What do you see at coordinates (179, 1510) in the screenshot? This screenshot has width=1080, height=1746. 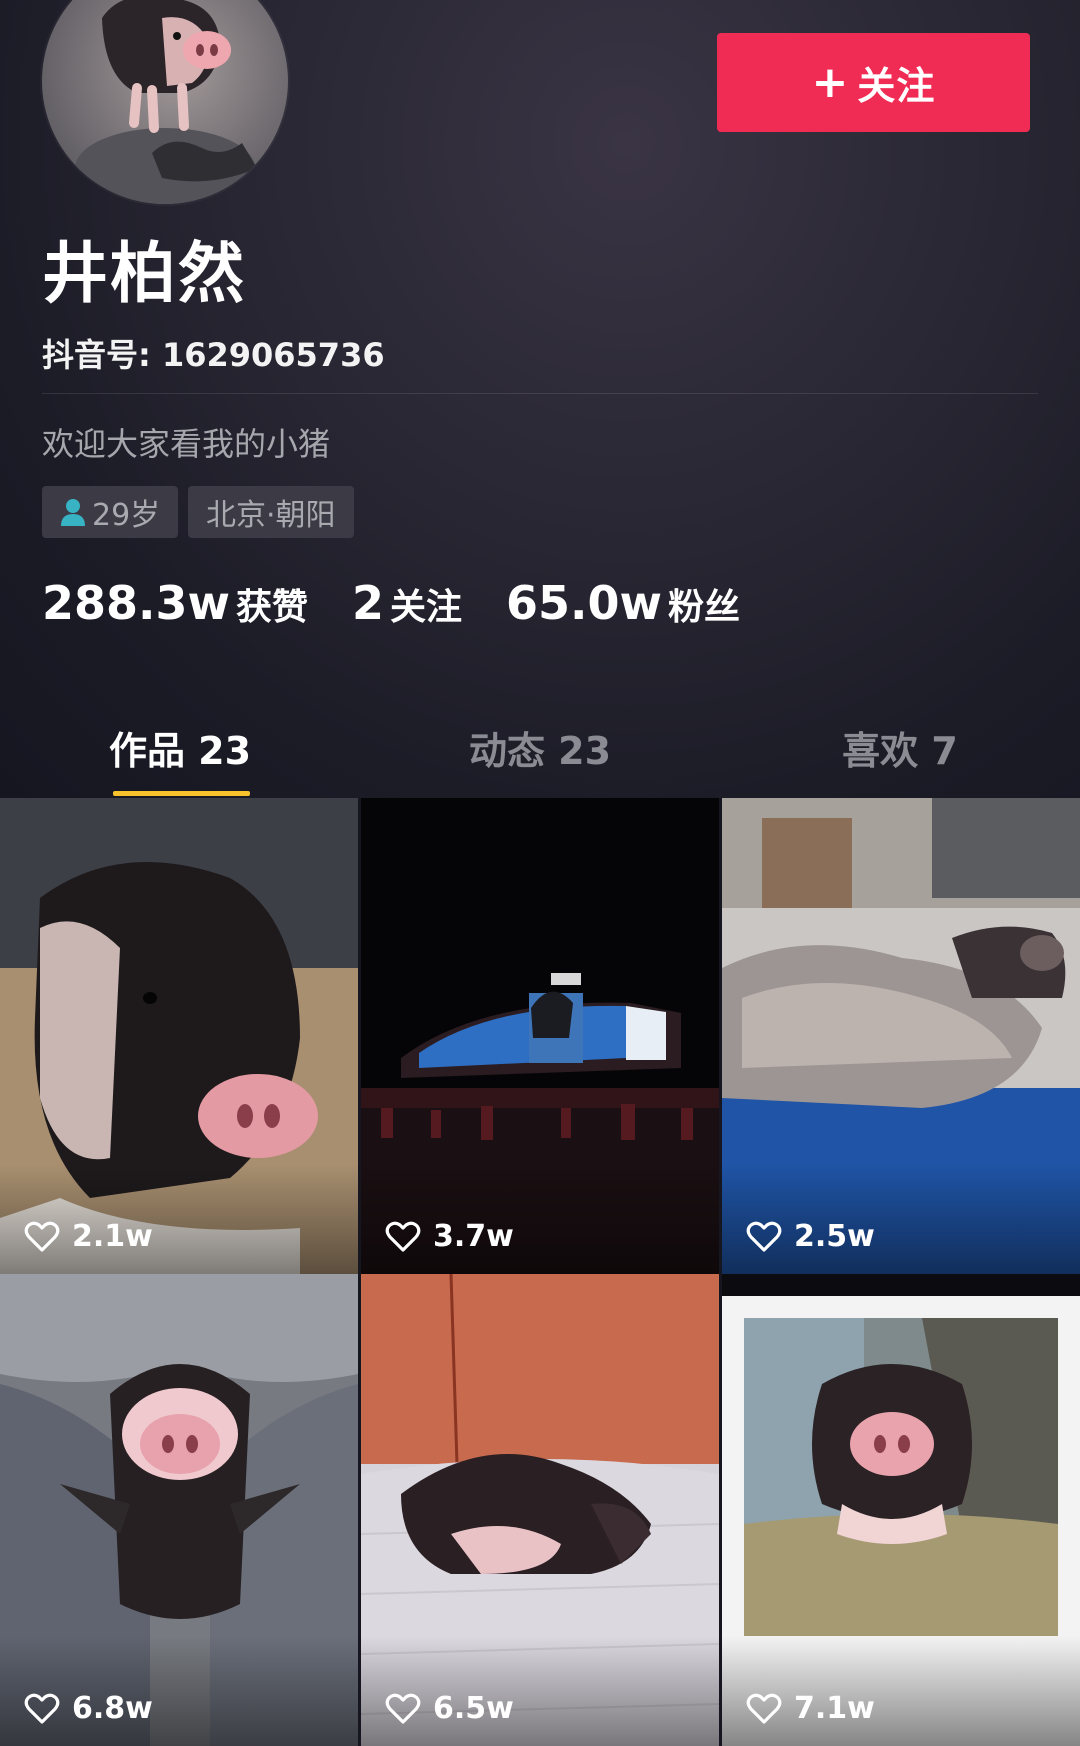 I see `video-thumbnail: 6.8w` at bounding box center [179, 1510].